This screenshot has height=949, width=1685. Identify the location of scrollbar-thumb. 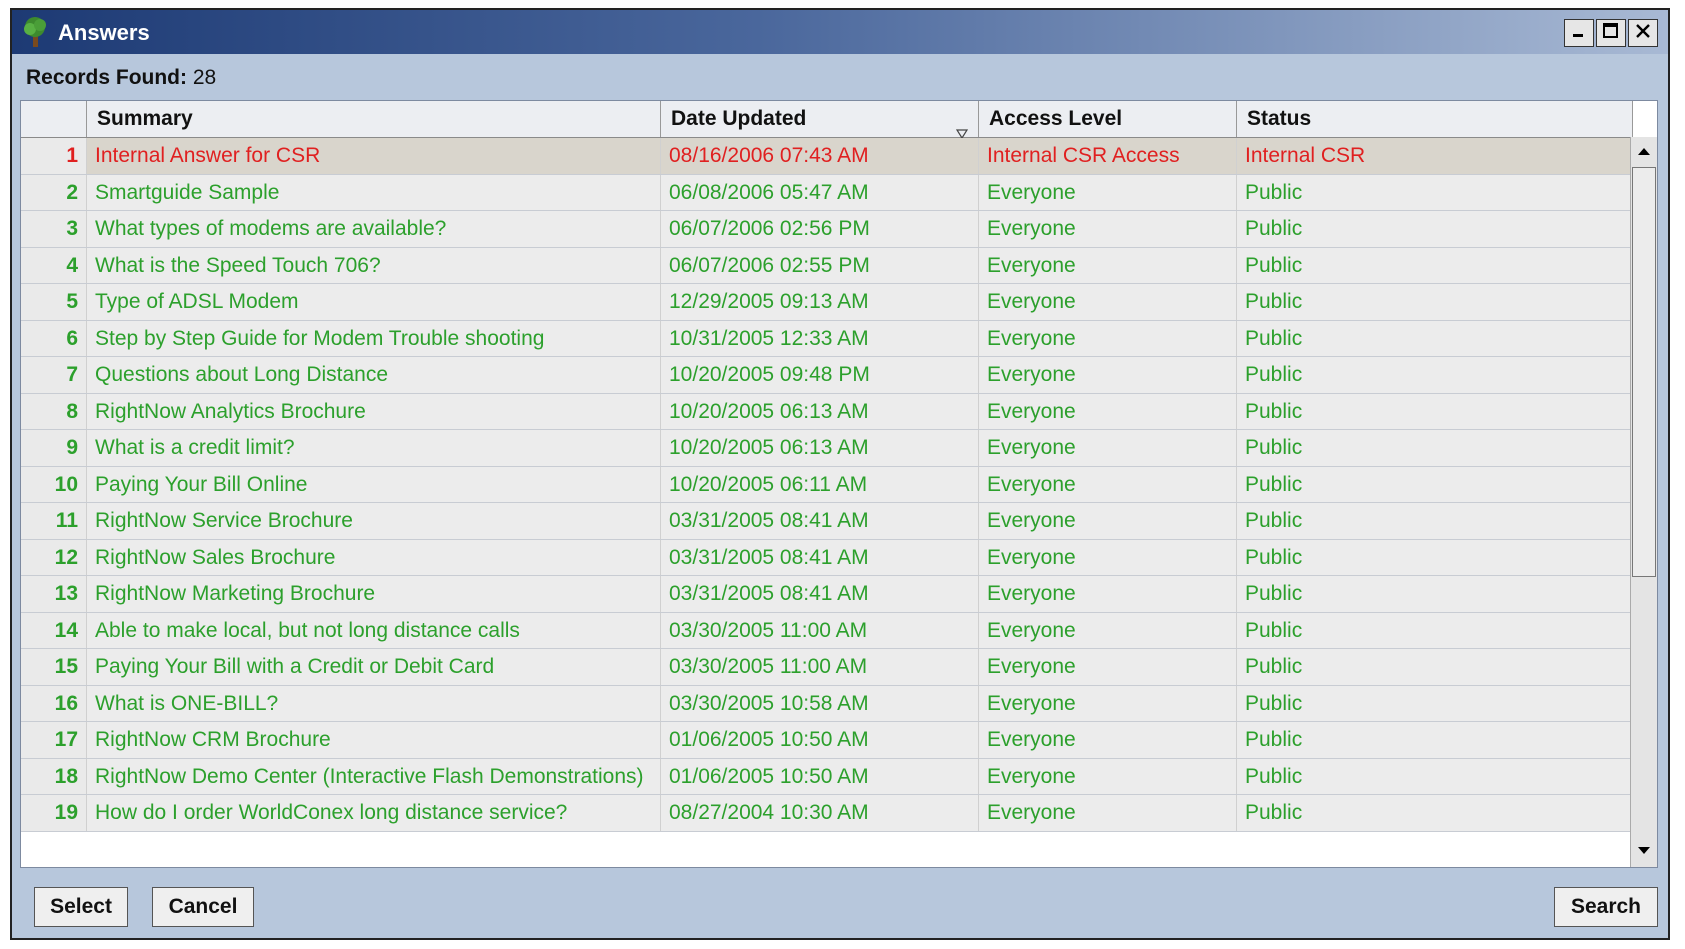
(1644, 372).